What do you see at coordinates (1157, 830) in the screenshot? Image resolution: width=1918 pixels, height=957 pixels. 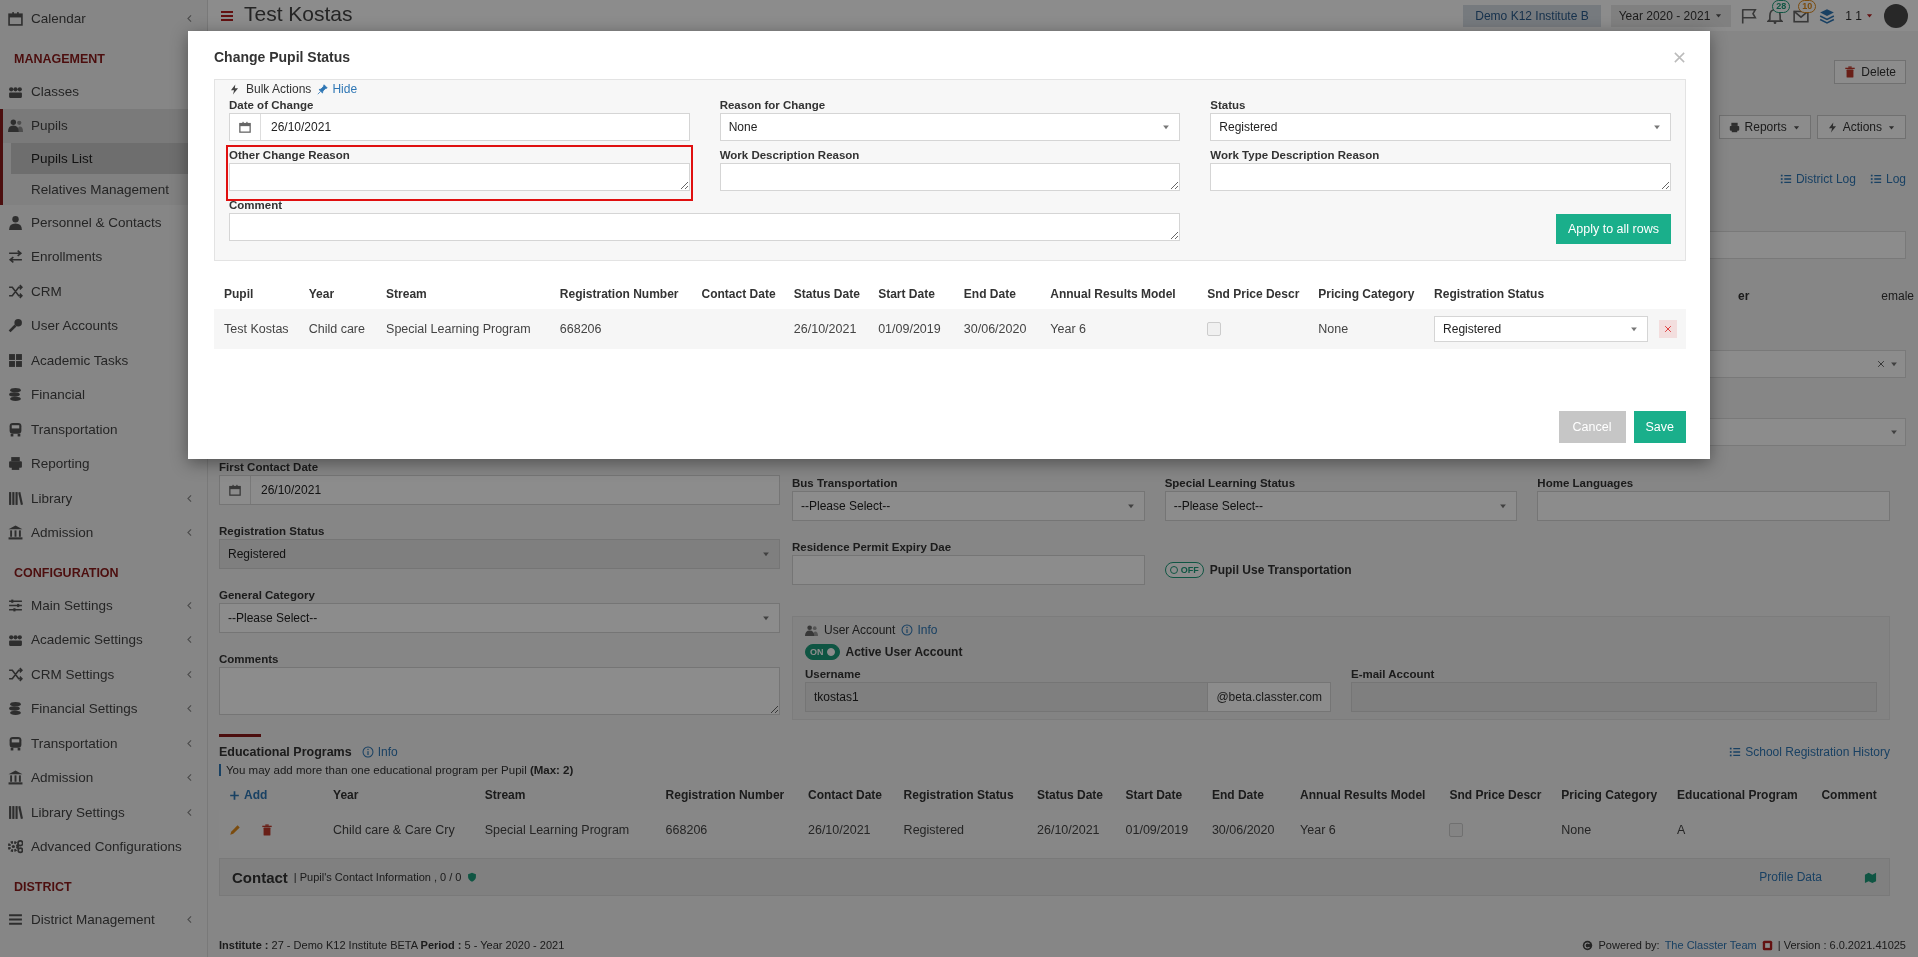 I see `table-cell-text: 01/09/2019` at bounding box center [1157, 830].